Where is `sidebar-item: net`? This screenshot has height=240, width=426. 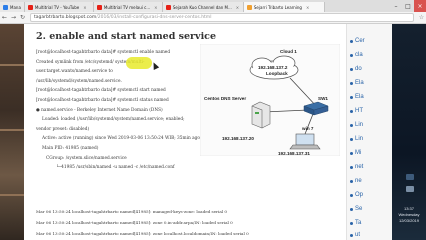
sidebar-item: net is located at coordinates (356, 167).